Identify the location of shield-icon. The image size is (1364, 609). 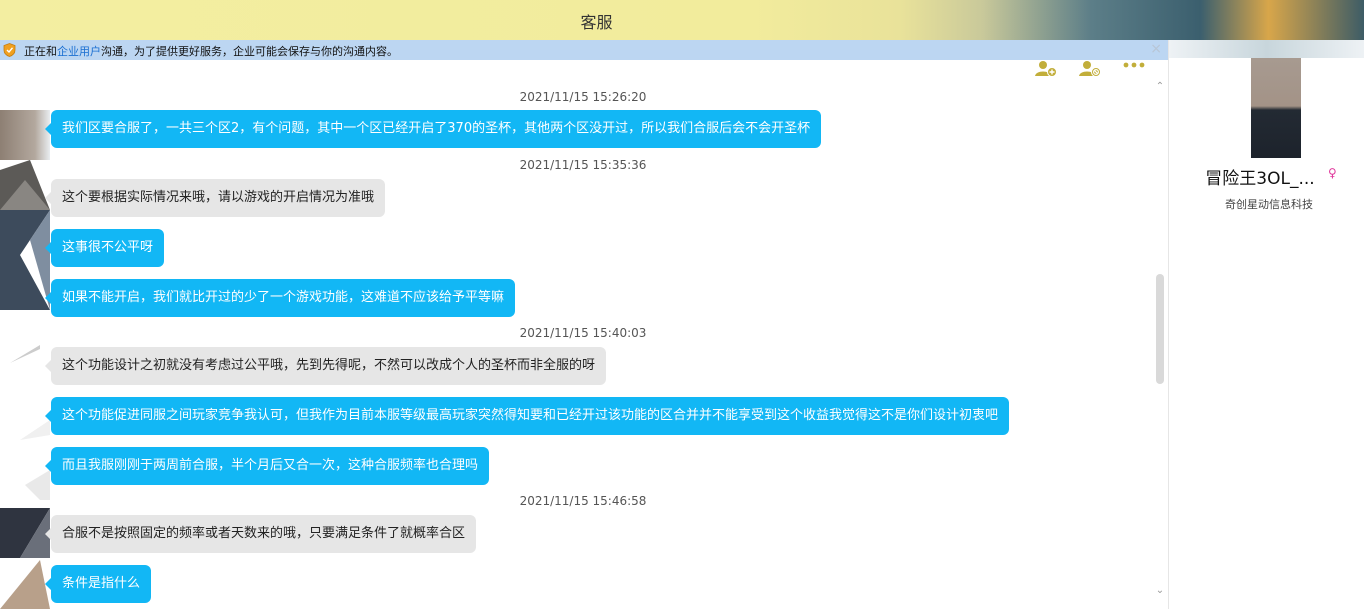
(9, 50).